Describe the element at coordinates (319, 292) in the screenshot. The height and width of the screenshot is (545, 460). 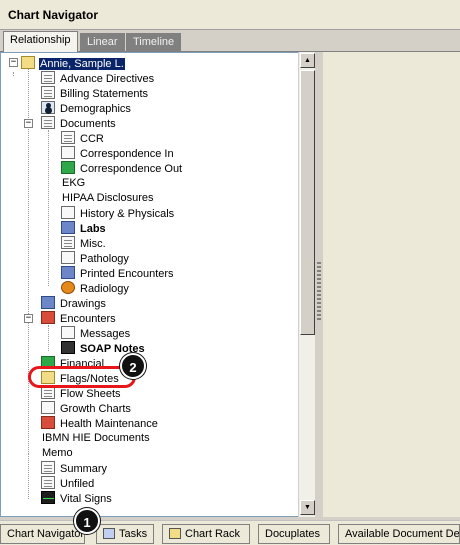
I see `splitter-grip-icon` at that location.